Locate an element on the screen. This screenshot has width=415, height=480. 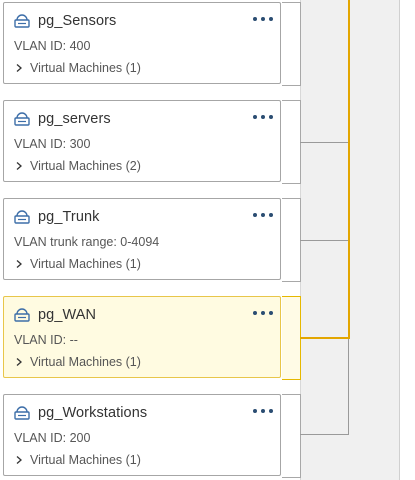
virtual-machines-toggle: Virtual Machines (2) is located at coordinates (77, 166).